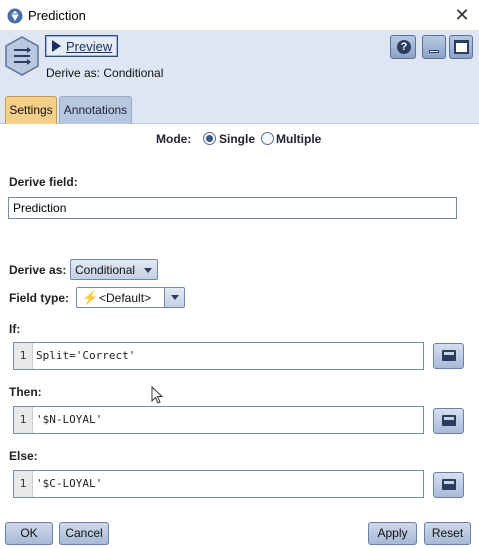 This screenshot has height=549, width=479. Describe the element at coordinates (392, 533) in the screenshot. I see `apply-button: Apply` at that location.